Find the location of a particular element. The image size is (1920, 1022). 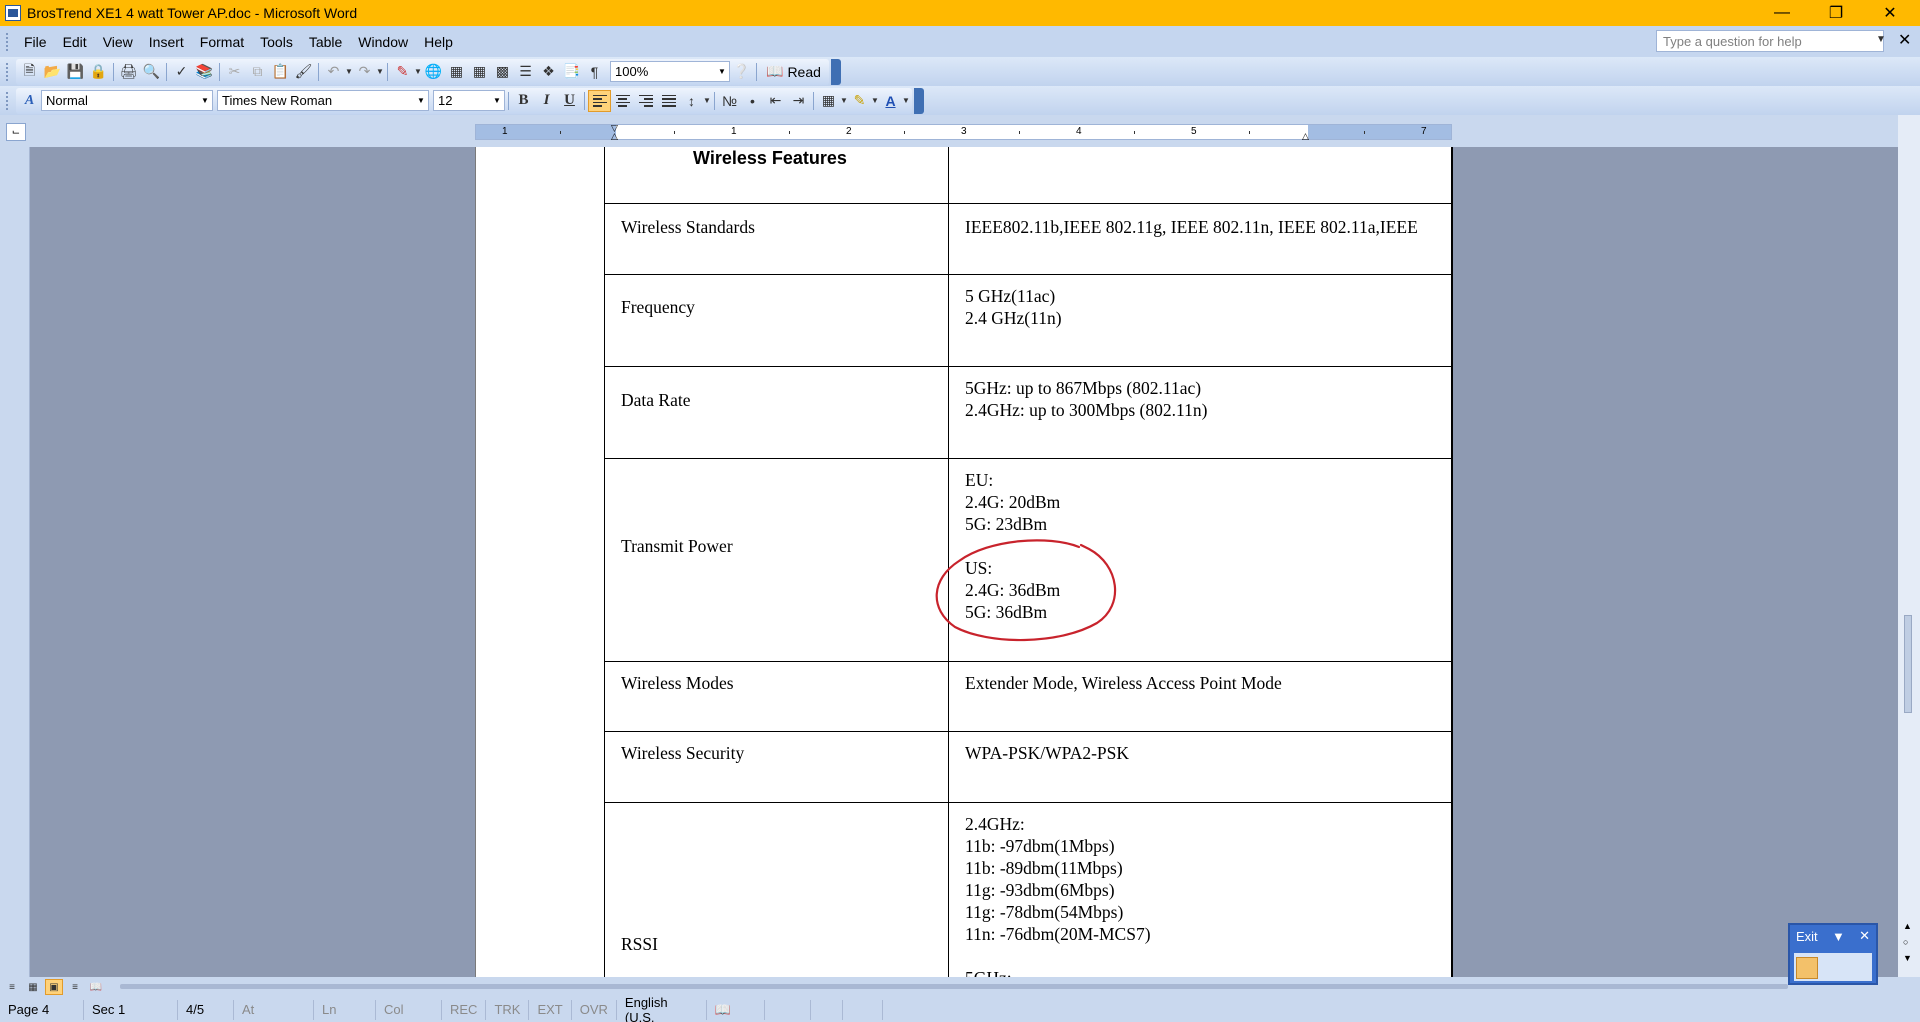

columns-icon: ☰ is located at coordinates (525, 72).